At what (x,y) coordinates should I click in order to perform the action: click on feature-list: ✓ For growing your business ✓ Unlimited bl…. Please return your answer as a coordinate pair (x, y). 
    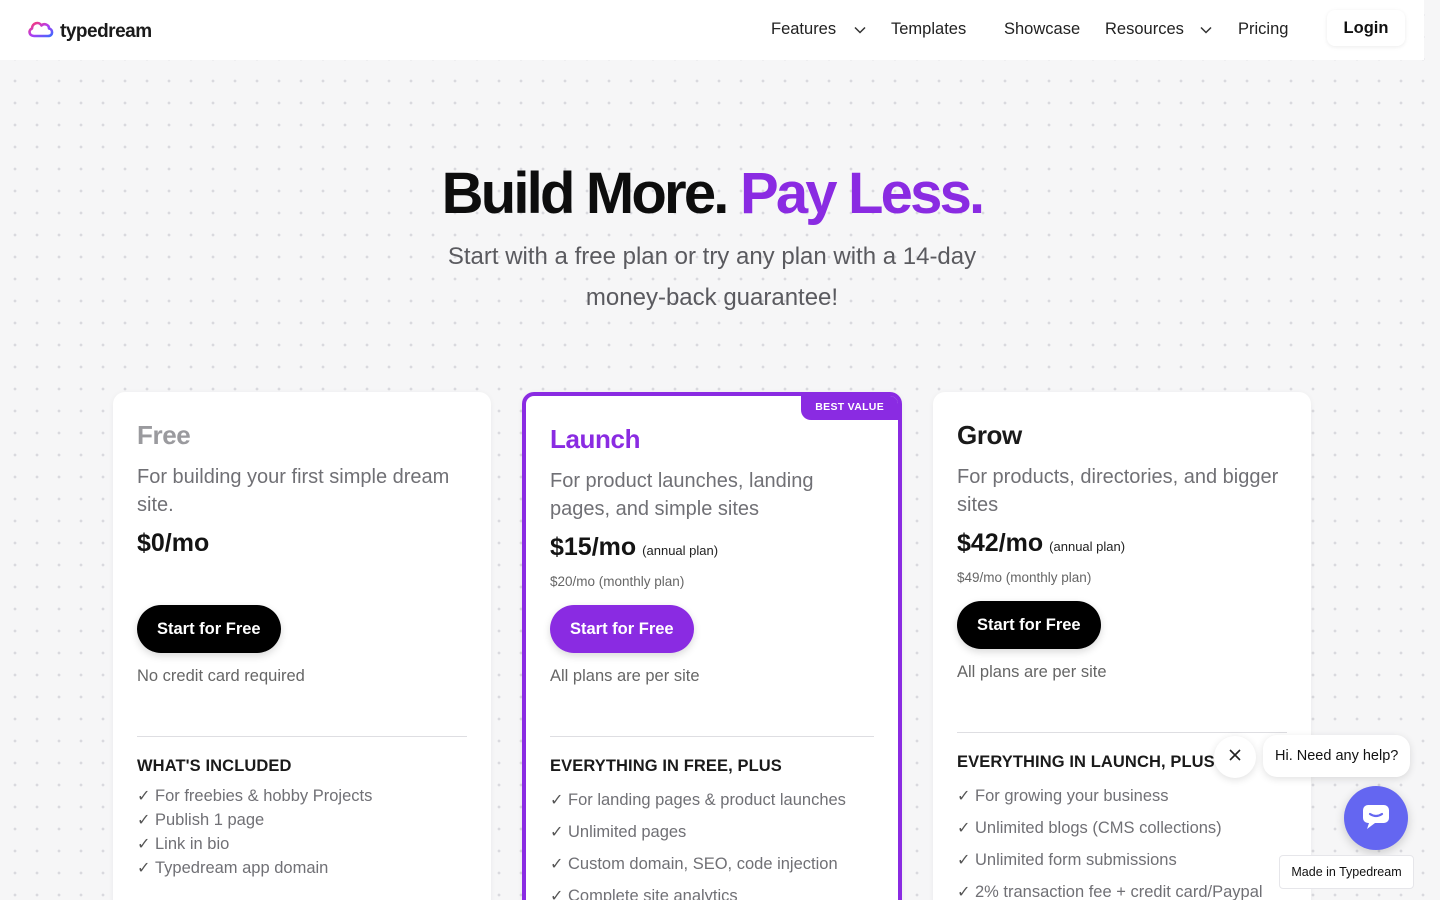
    Looking at the image, I should click on (1122, 840).